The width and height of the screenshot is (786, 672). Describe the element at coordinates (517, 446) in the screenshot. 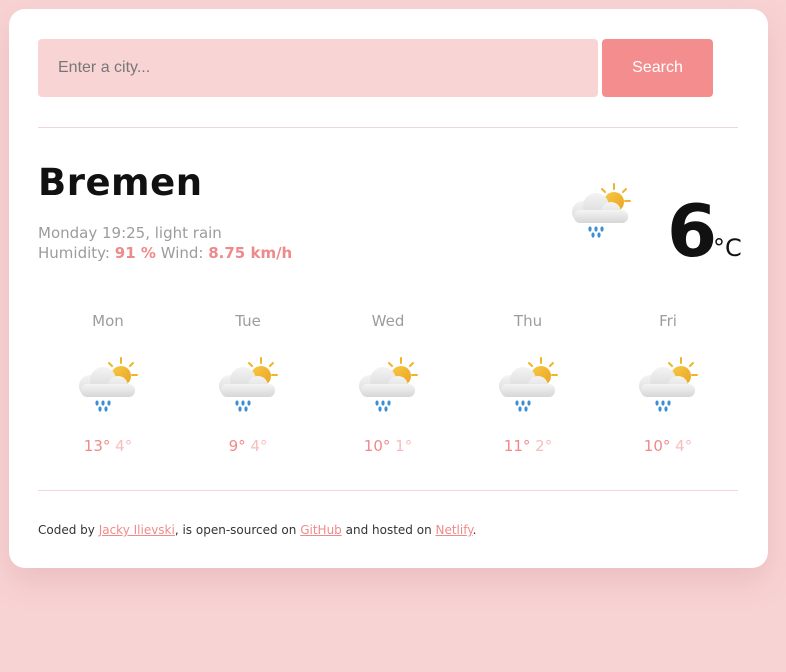

I see `forecast-max-temp: 11°` at that location.